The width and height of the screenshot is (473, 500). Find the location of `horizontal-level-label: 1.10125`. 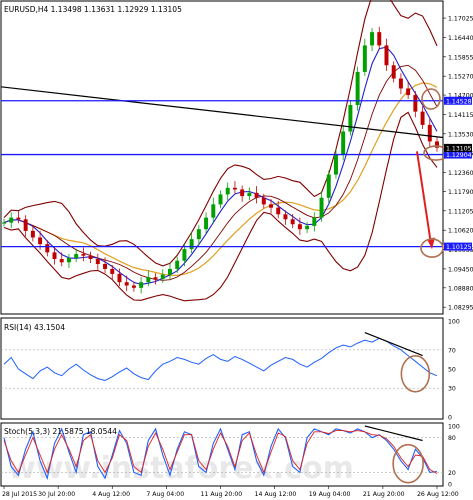

horizontal-level-label: 1.10125 is located at coordinates (459, 247).